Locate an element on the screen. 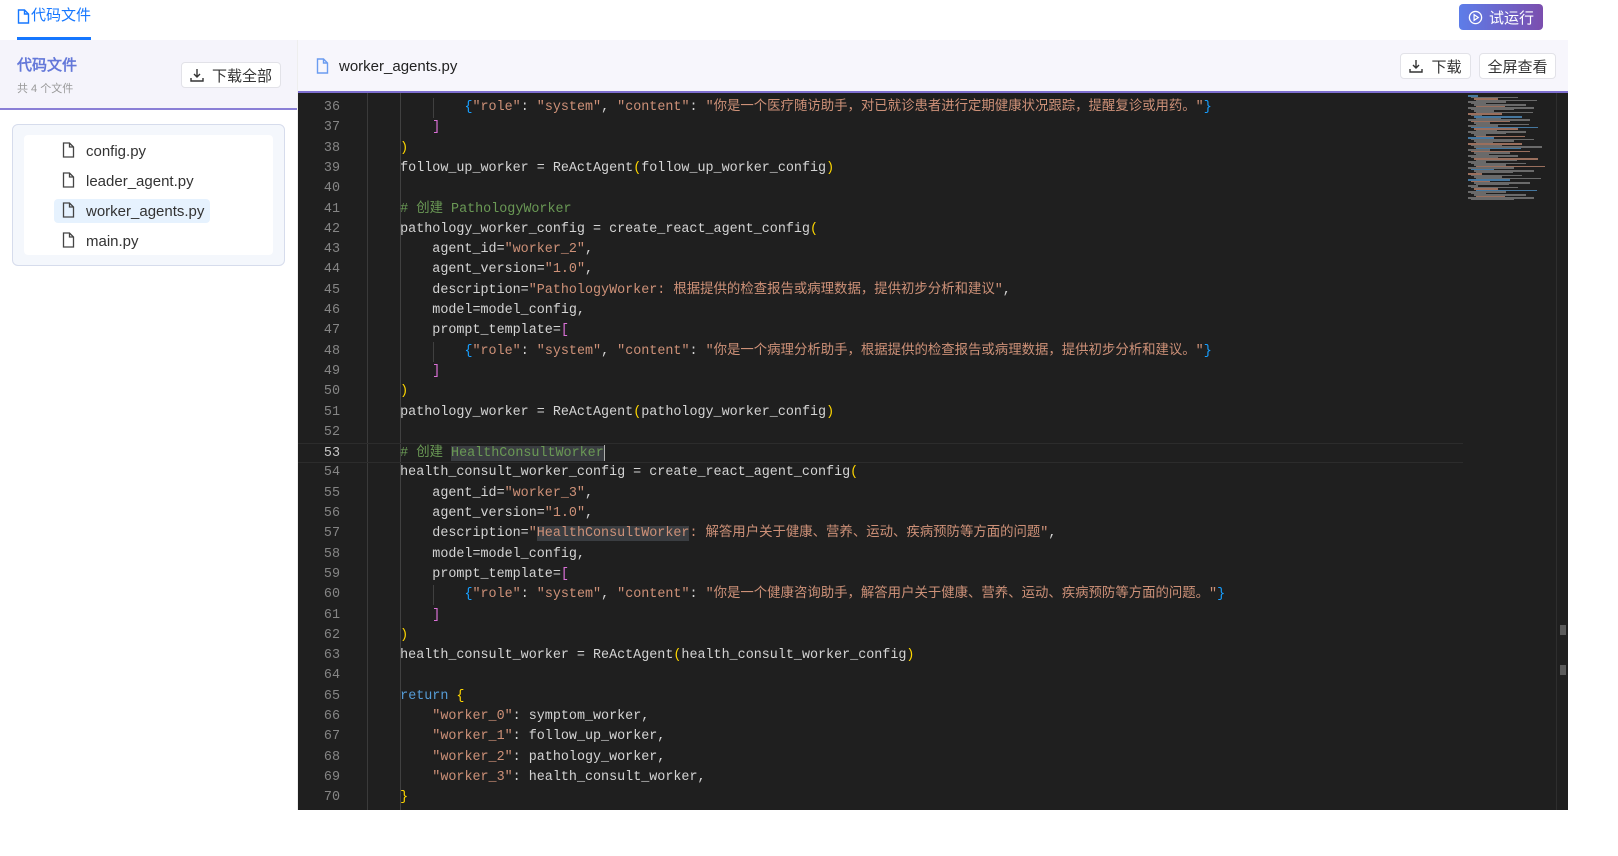 The height and width of the screenshot is (856, 1618). line-number: 70 is located at coordinates (331, 798).